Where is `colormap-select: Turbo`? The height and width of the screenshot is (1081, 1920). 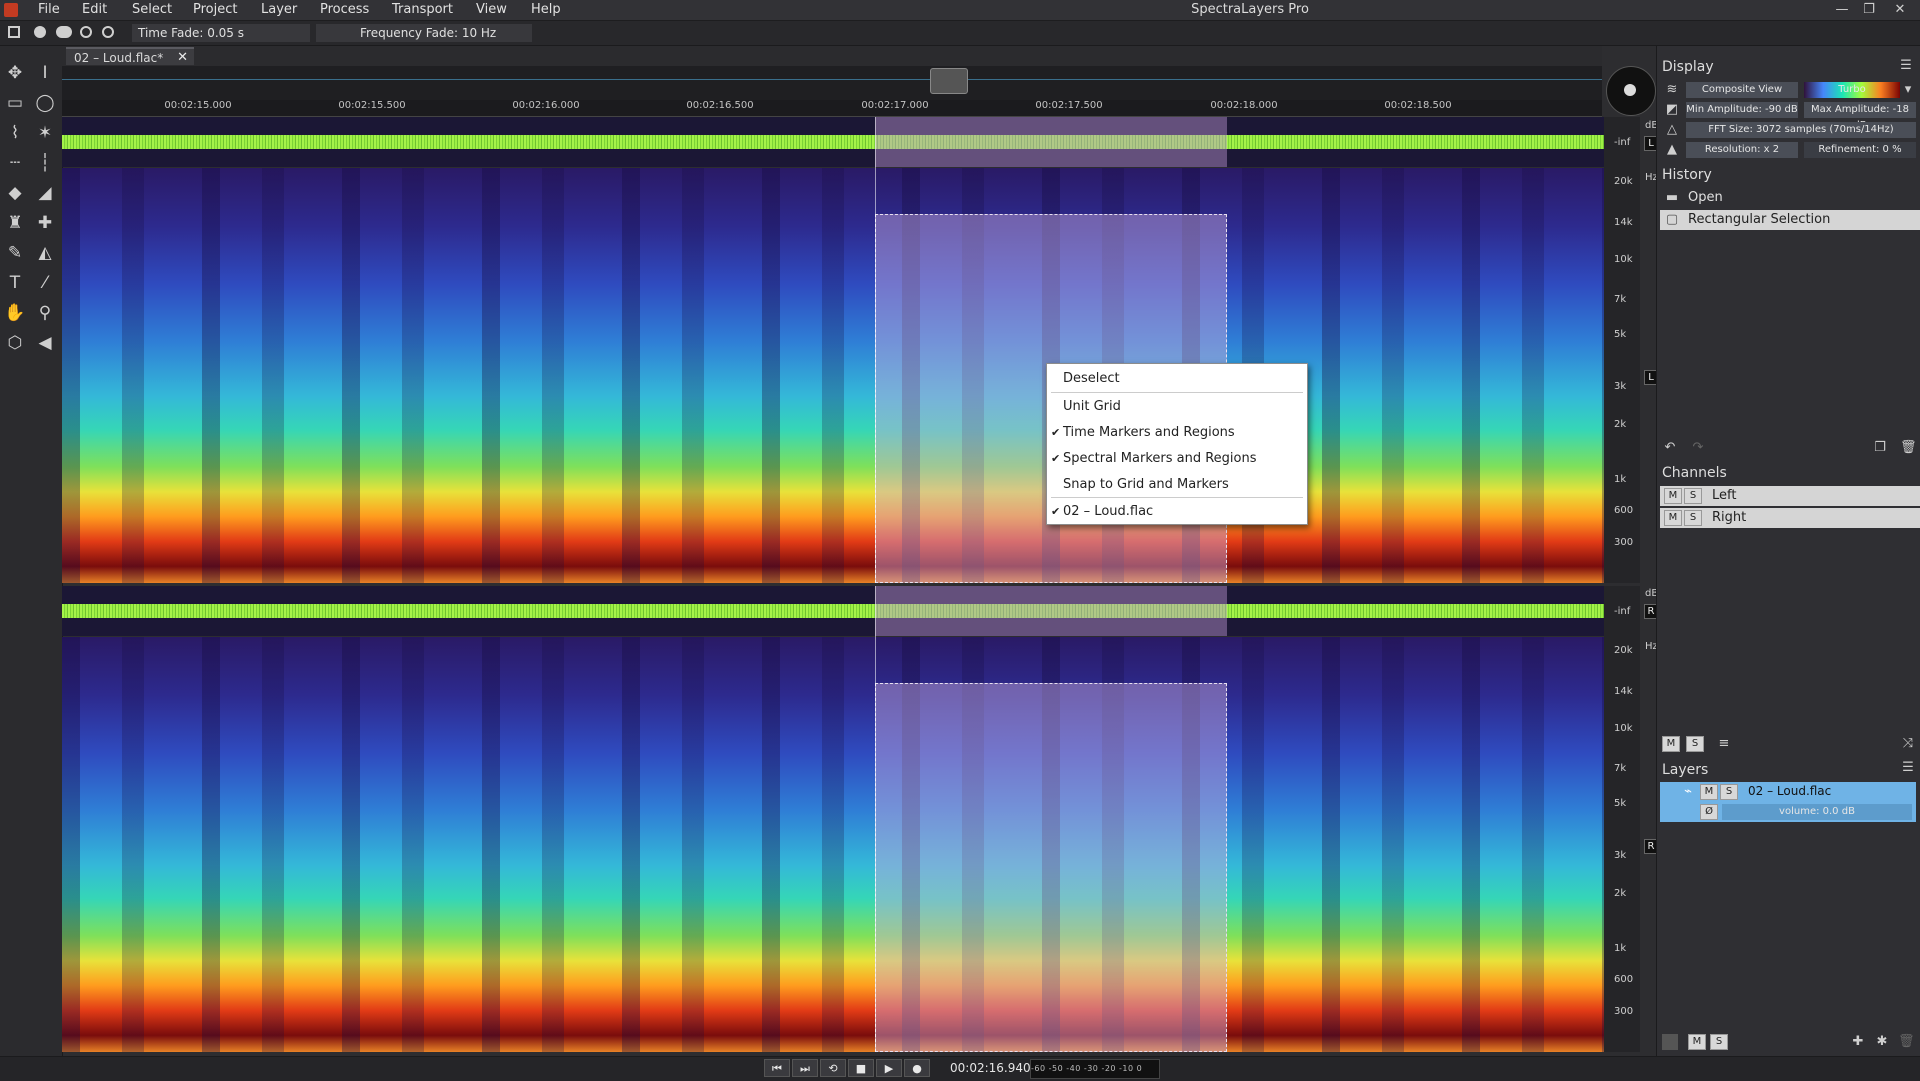 colormap-select: Turbo is located at coordinates (1852, 90).